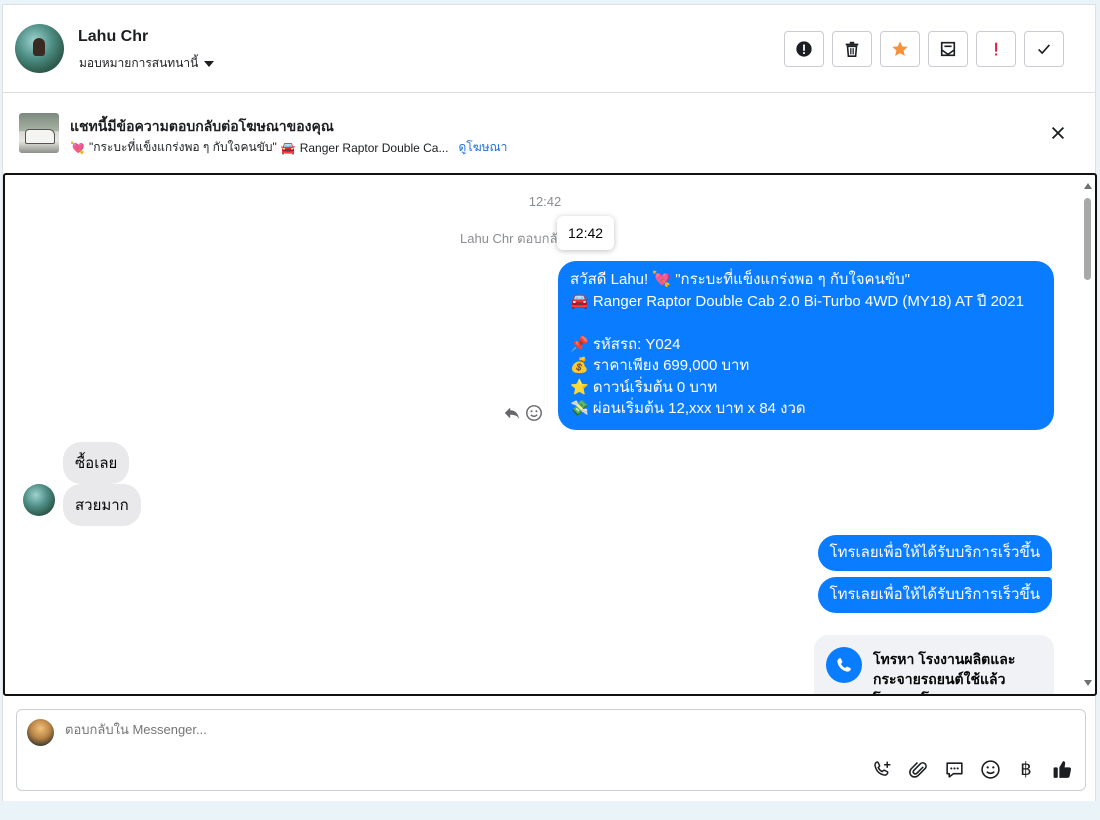 The image size is (1100, 820). What do you see at coordinates (96, 463) in the screenshot?
I see `incoming-message: ซื้อเลย` at bounding box center [96, 463].